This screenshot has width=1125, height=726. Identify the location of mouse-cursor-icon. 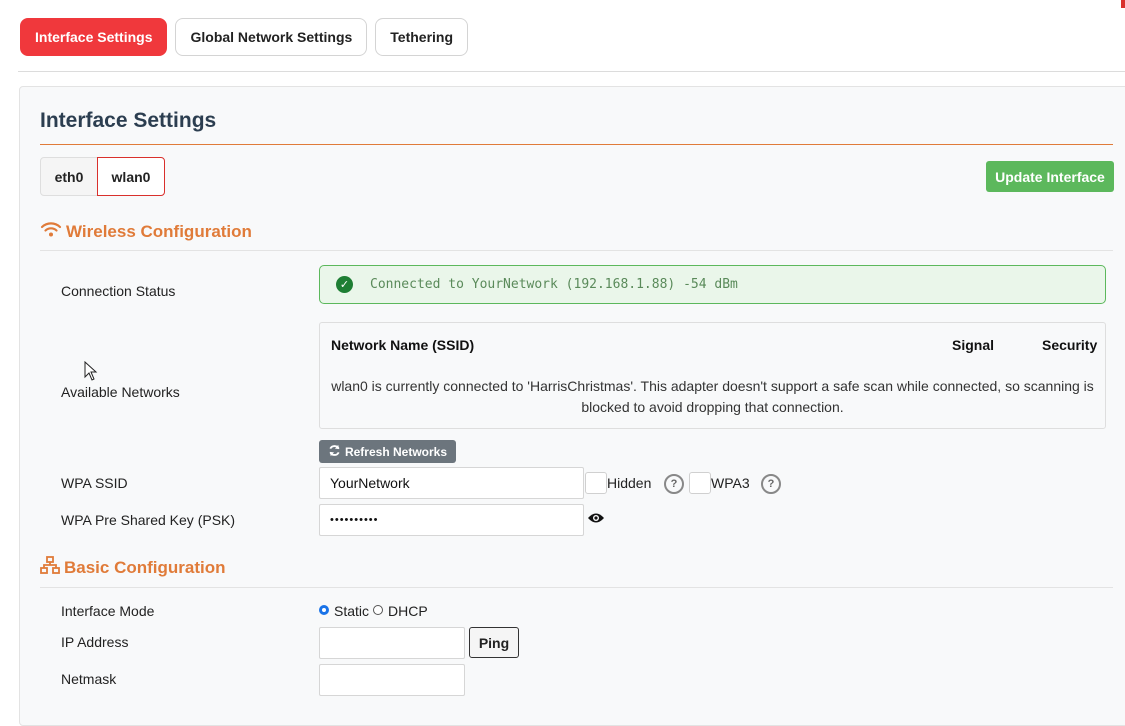
(91, 372).